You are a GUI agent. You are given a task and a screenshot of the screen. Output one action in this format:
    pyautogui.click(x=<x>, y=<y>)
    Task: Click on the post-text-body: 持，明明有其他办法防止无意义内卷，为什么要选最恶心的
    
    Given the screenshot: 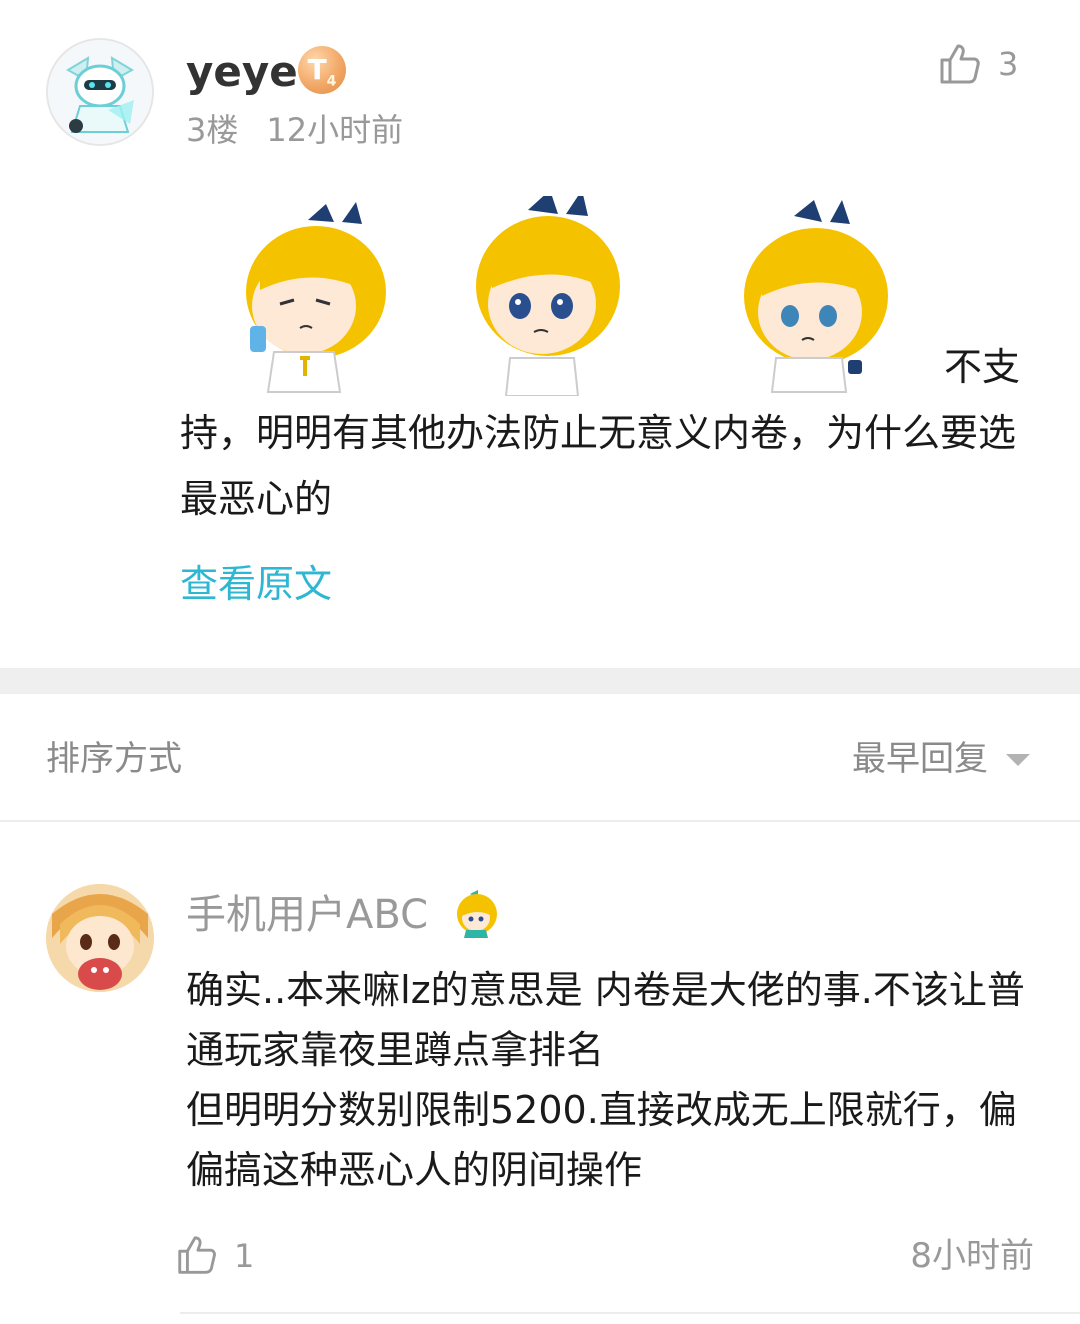 What is the action you would take?
    pyautogui.click(x=598, y=466)
    